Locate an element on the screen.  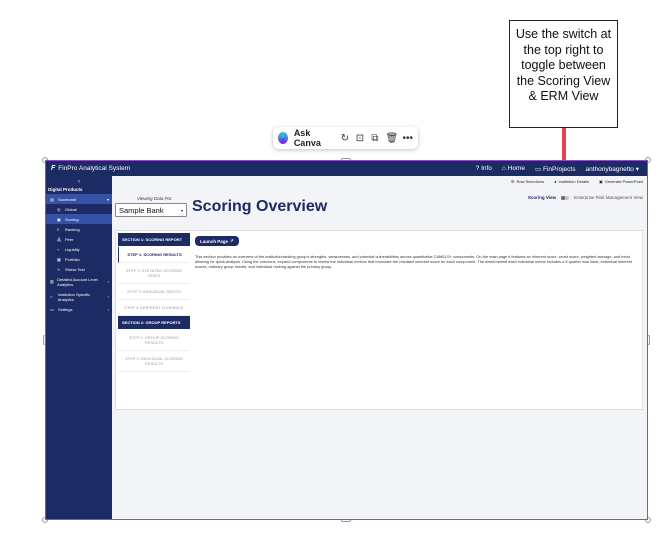
step-individual-ratios: STEP 3: INDIVIDUAL RATIOS is located at coordinates (154, 292).